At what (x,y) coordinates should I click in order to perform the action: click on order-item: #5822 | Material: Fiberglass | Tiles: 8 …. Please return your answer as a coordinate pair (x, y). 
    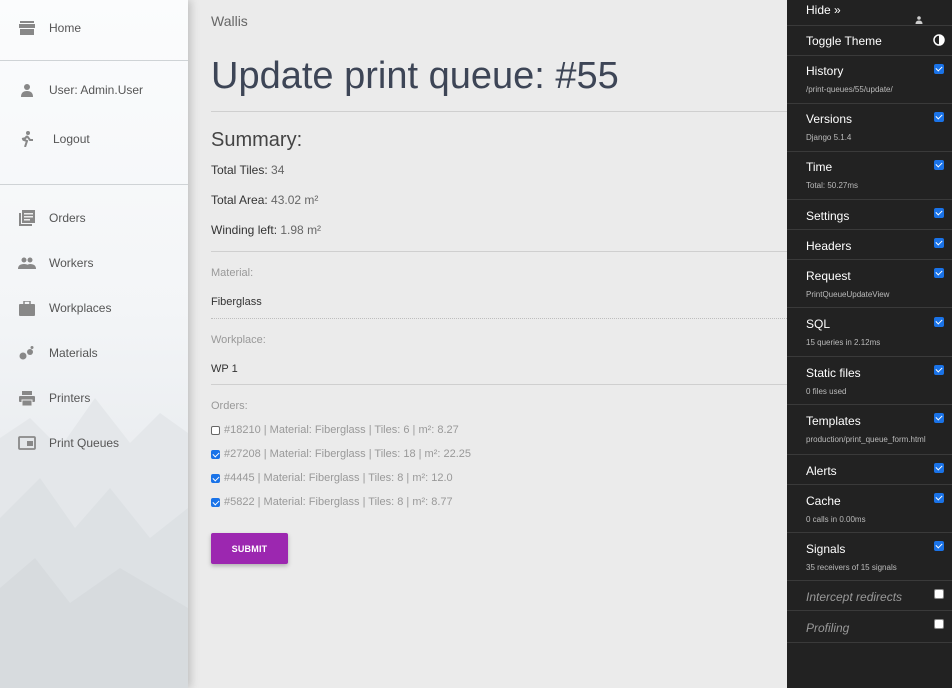
    Looking at the image, I should click on (332, 502).